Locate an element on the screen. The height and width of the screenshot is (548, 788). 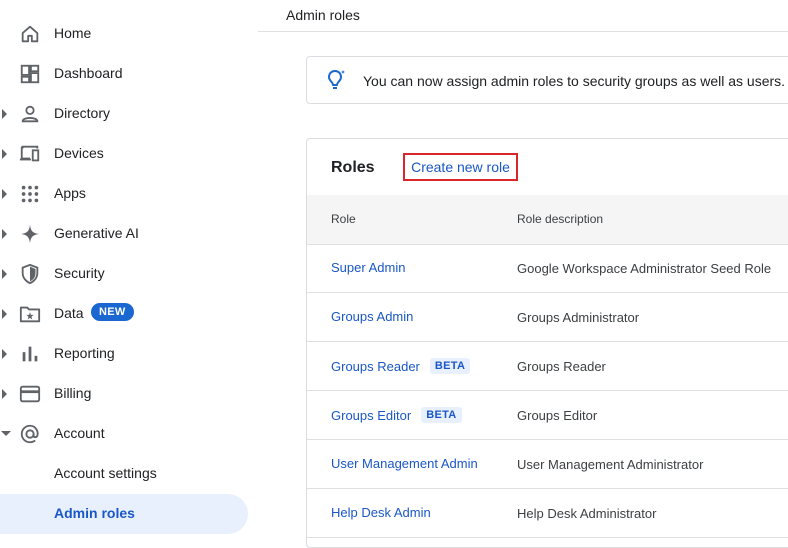
sidebar-item-apps: Apps is located at coordinates (124, 194).